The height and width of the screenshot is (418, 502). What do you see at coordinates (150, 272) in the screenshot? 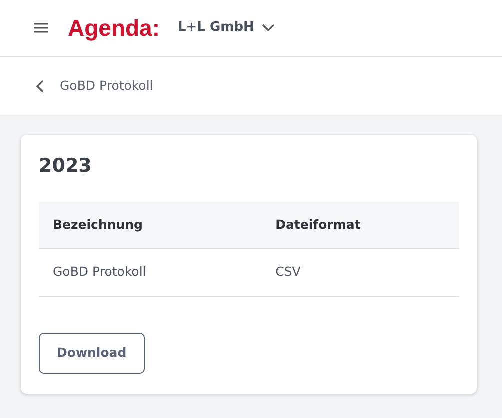
I see `table-cell: GoBD Protokoll` at bounding box center [150, 272].